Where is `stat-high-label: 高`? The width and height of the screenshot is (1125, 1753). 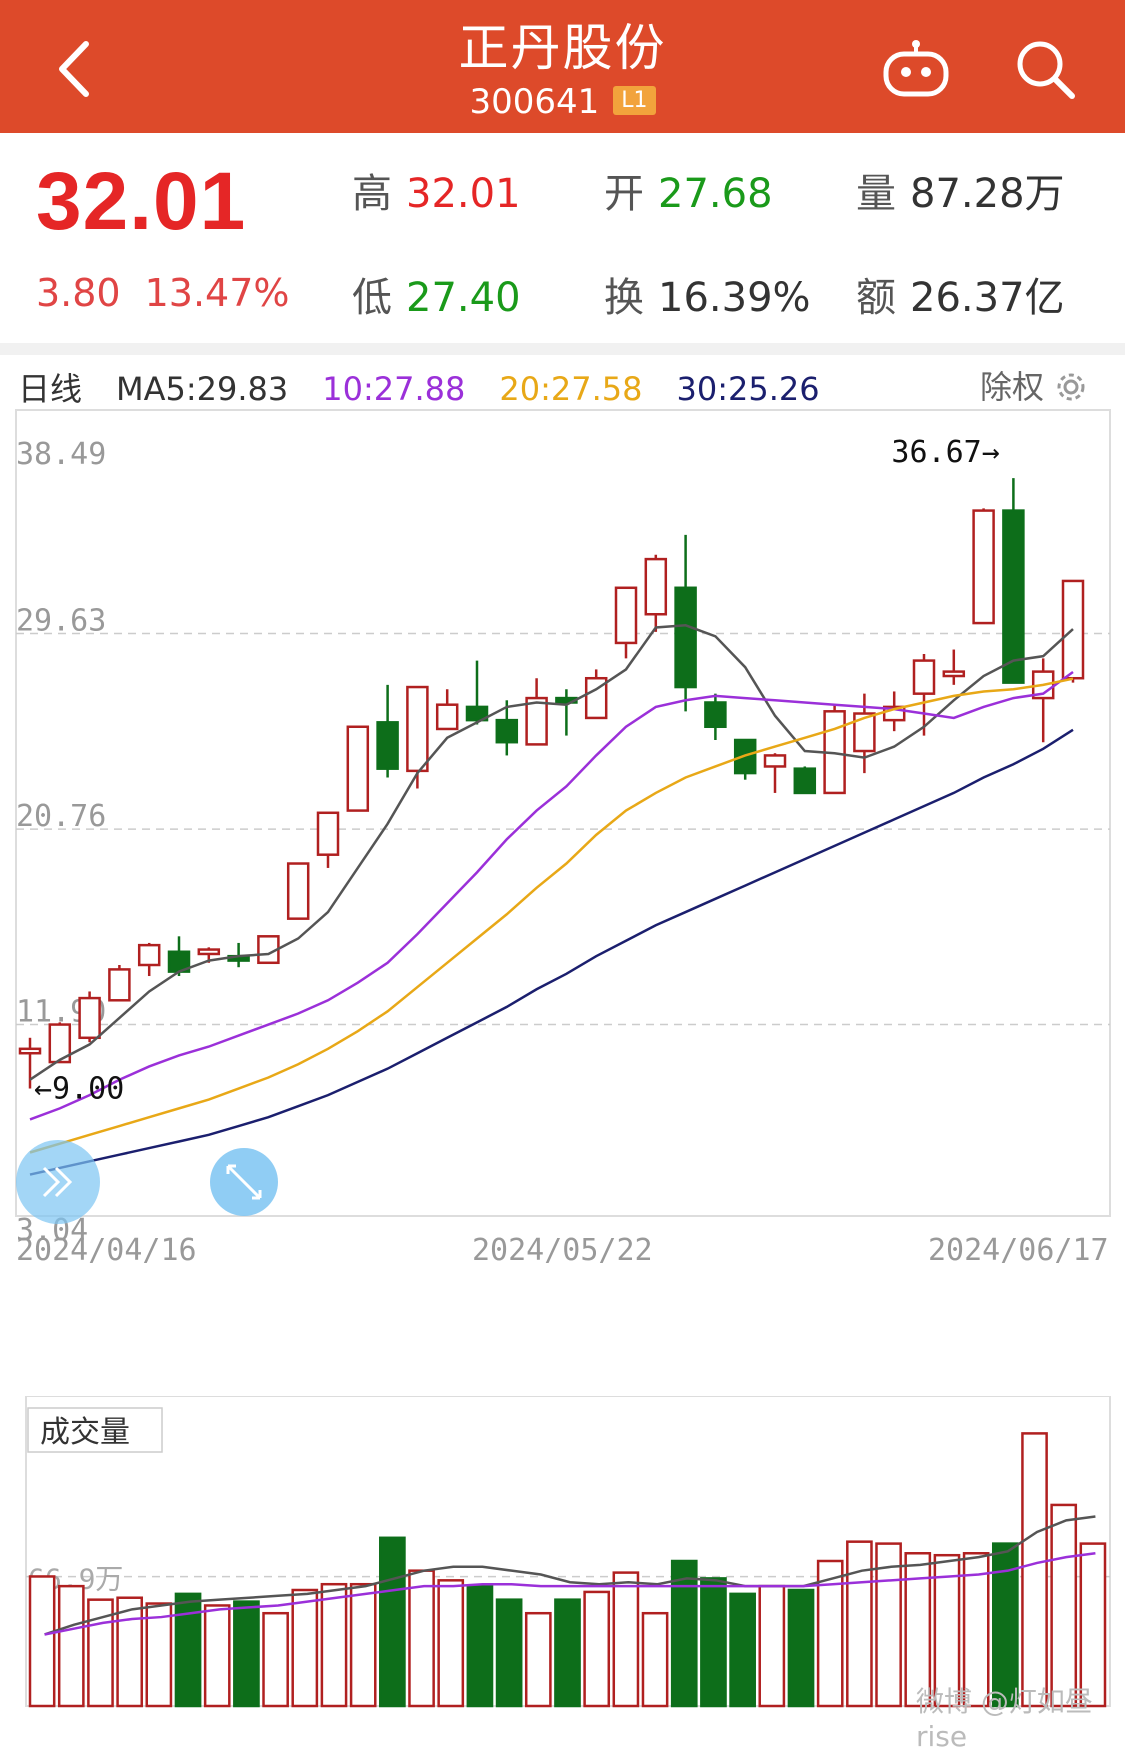
stat-high-label: 高 is located at coordinates (372, 194).